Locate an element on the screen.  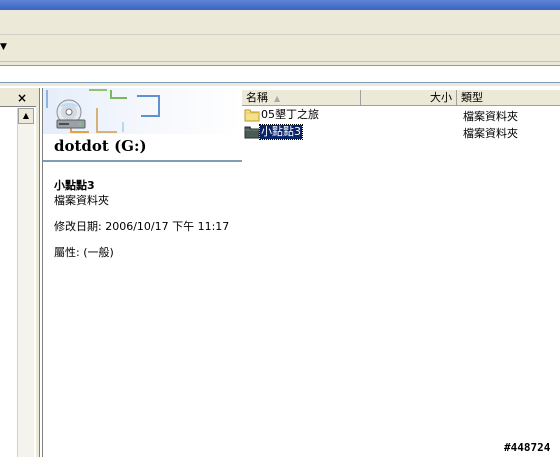
watermark: #448724 is located at coordinates (527, 447).